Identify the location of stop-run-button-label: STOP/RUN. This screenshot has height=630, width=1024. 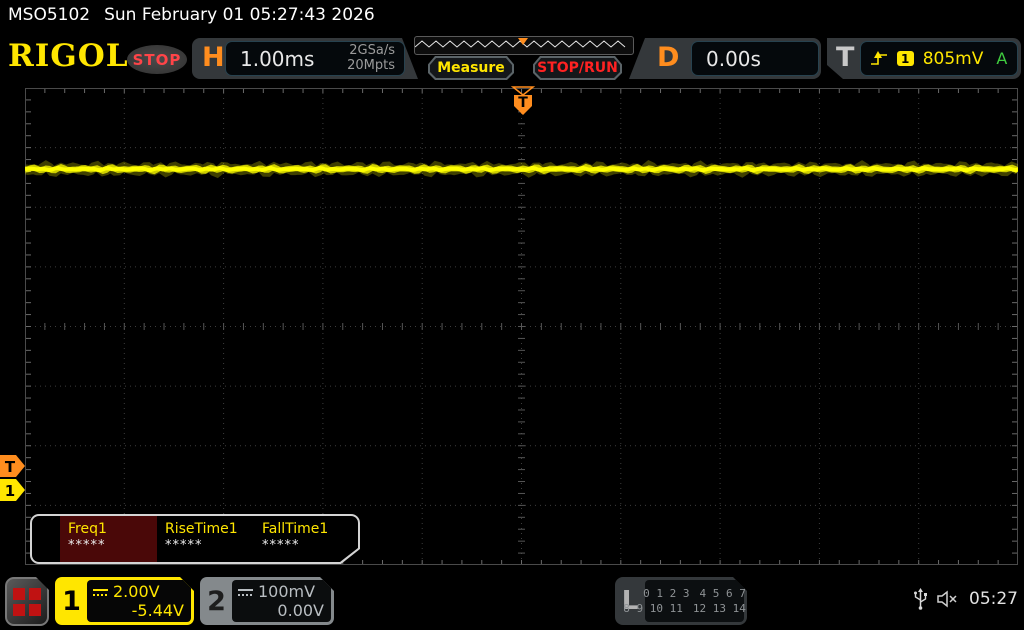
(577, 68).